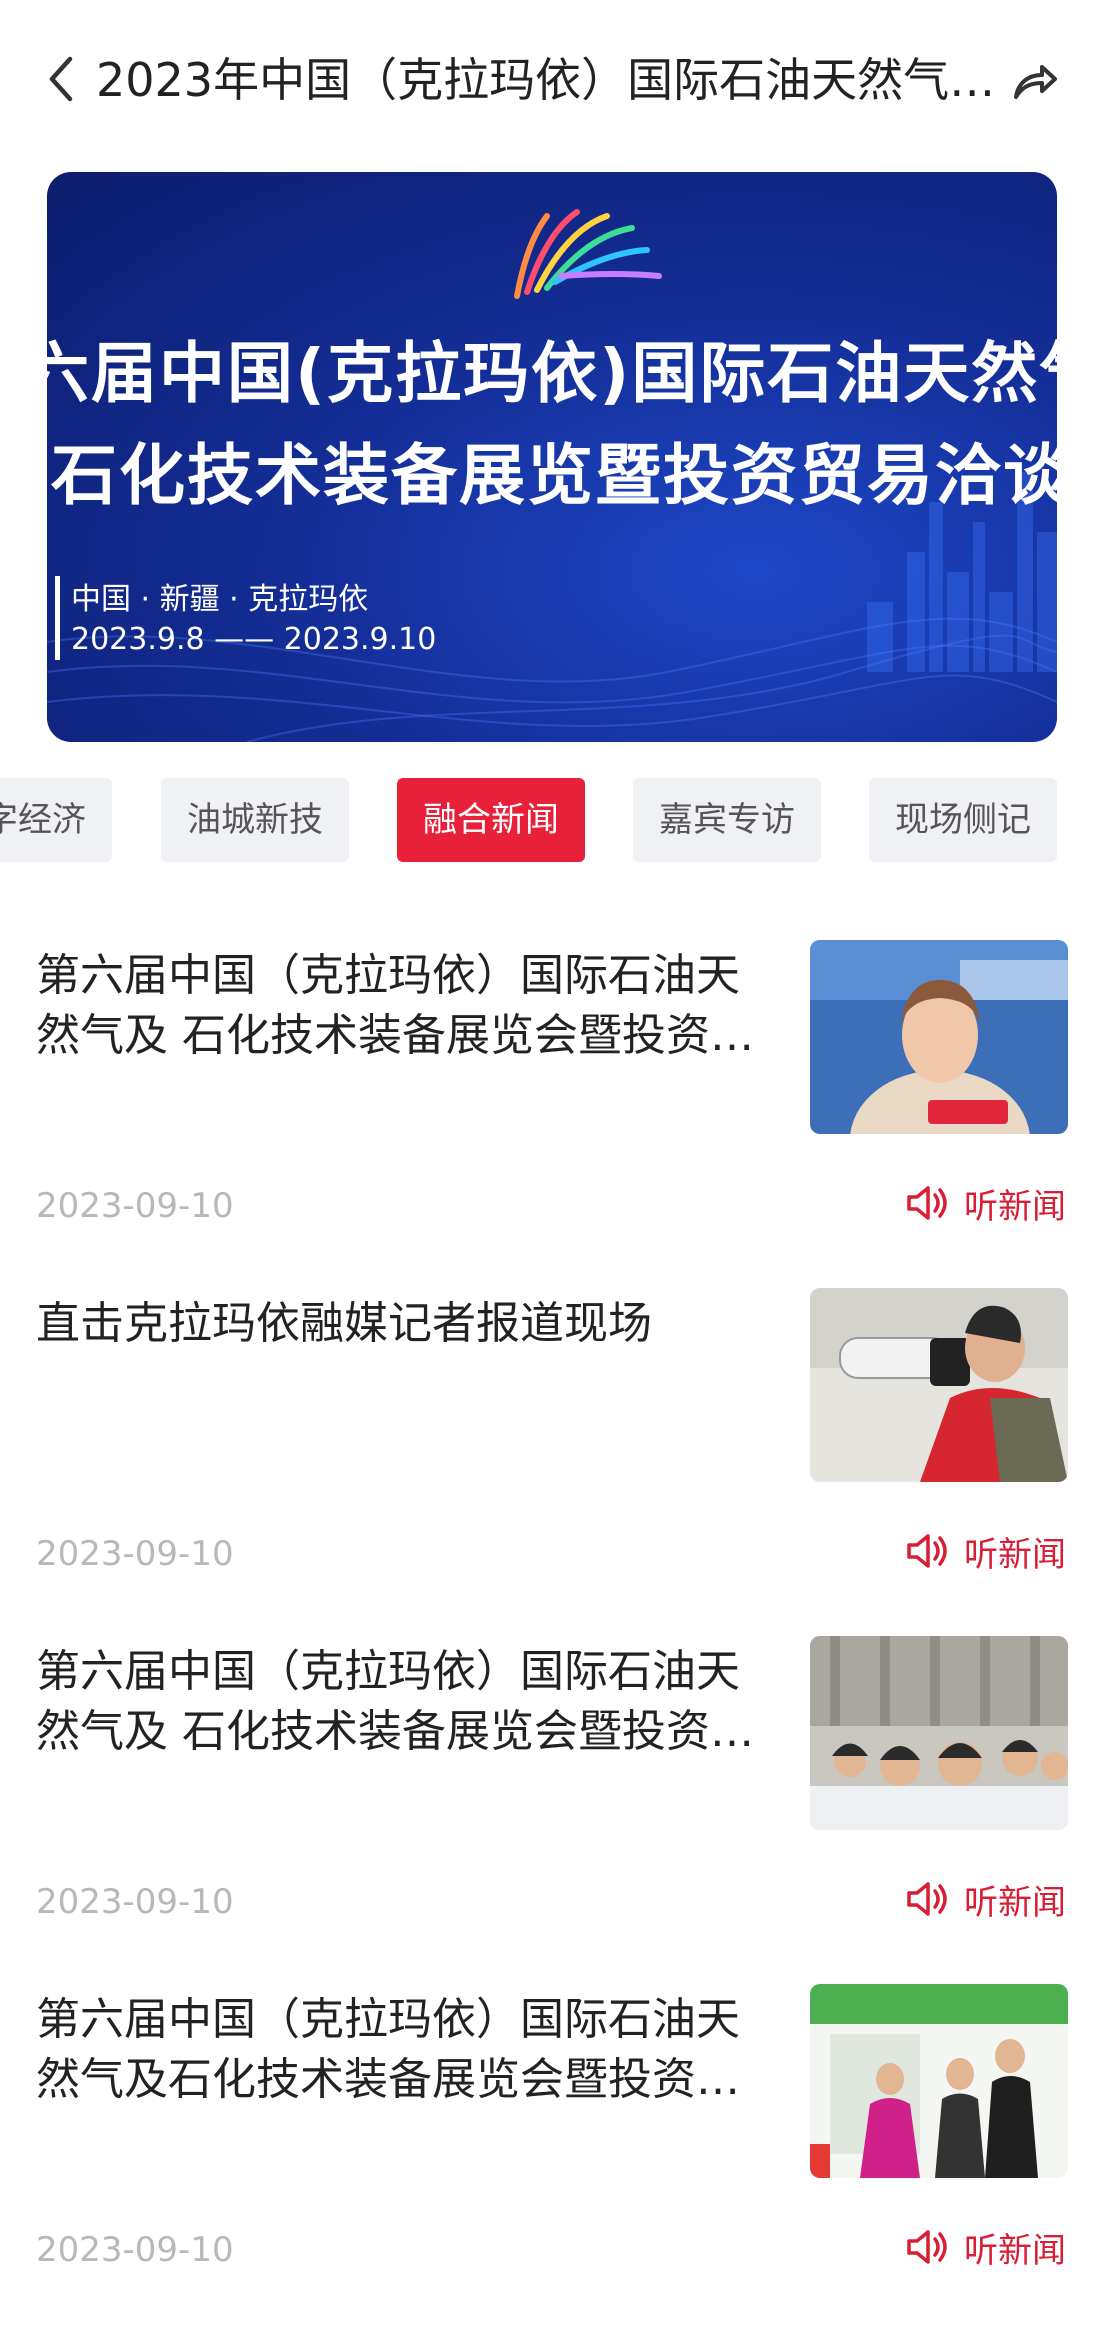 The width and height of the screenshot is (1104, 2338). What do you see at coordinates (57, 618) in the screenshot?
I see `banner-accent-bar` at bounding box center [57, 618].